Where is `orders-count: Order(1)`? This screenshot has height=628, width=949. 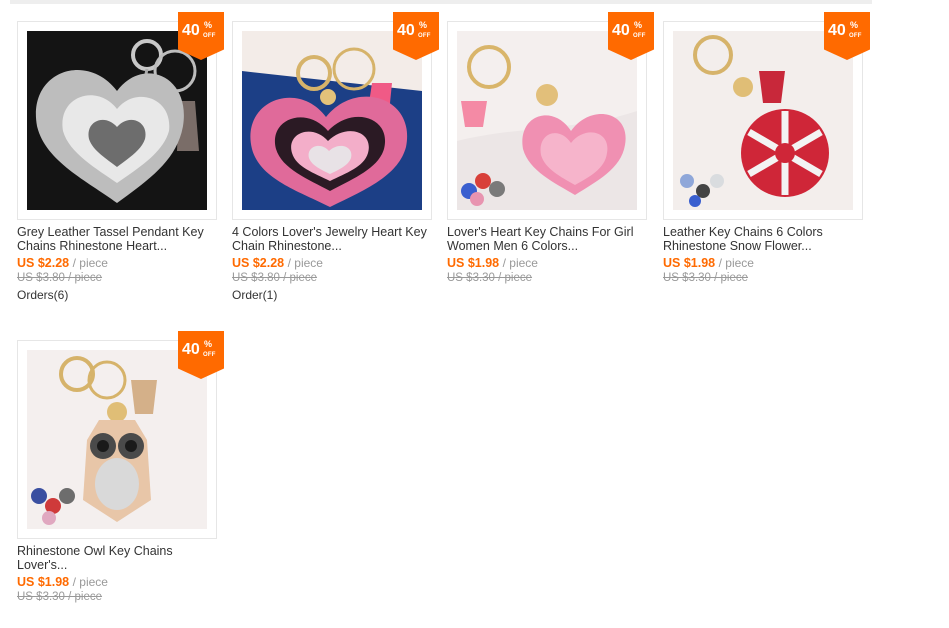
orders-count: Order(1) is located at coordinates (254, 295).